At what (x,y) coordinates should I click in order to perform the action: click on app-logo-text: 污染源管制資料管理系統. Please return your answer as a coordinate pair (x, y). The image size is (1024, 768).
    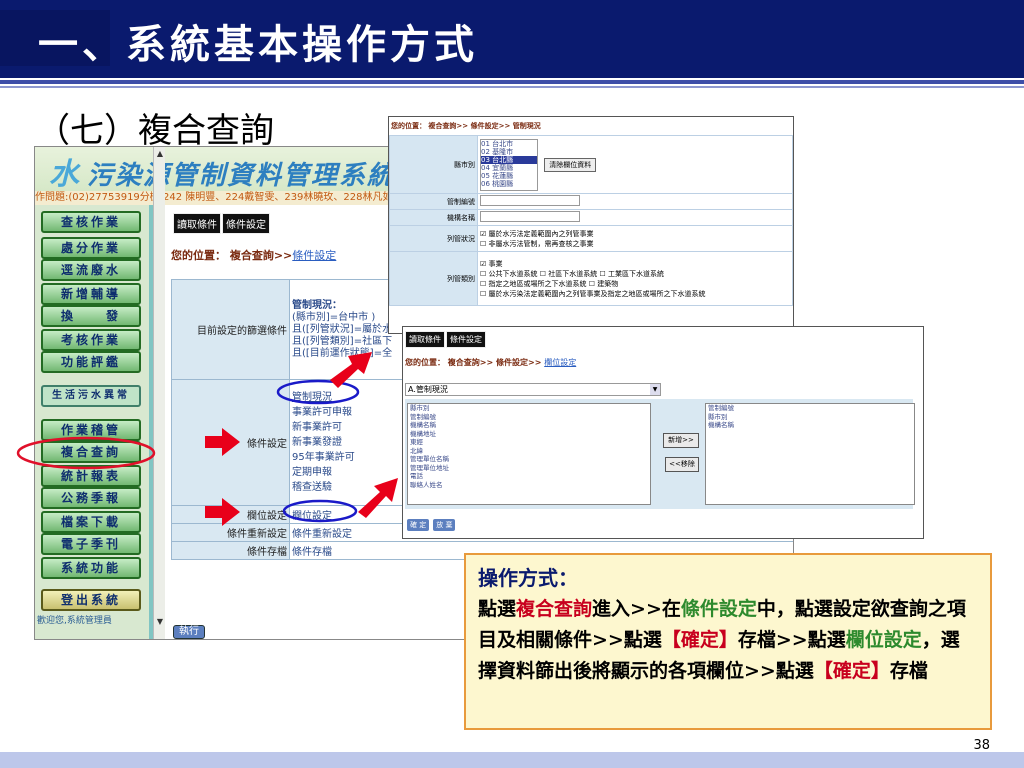
    Looking at the image, I should click on (241, 176).